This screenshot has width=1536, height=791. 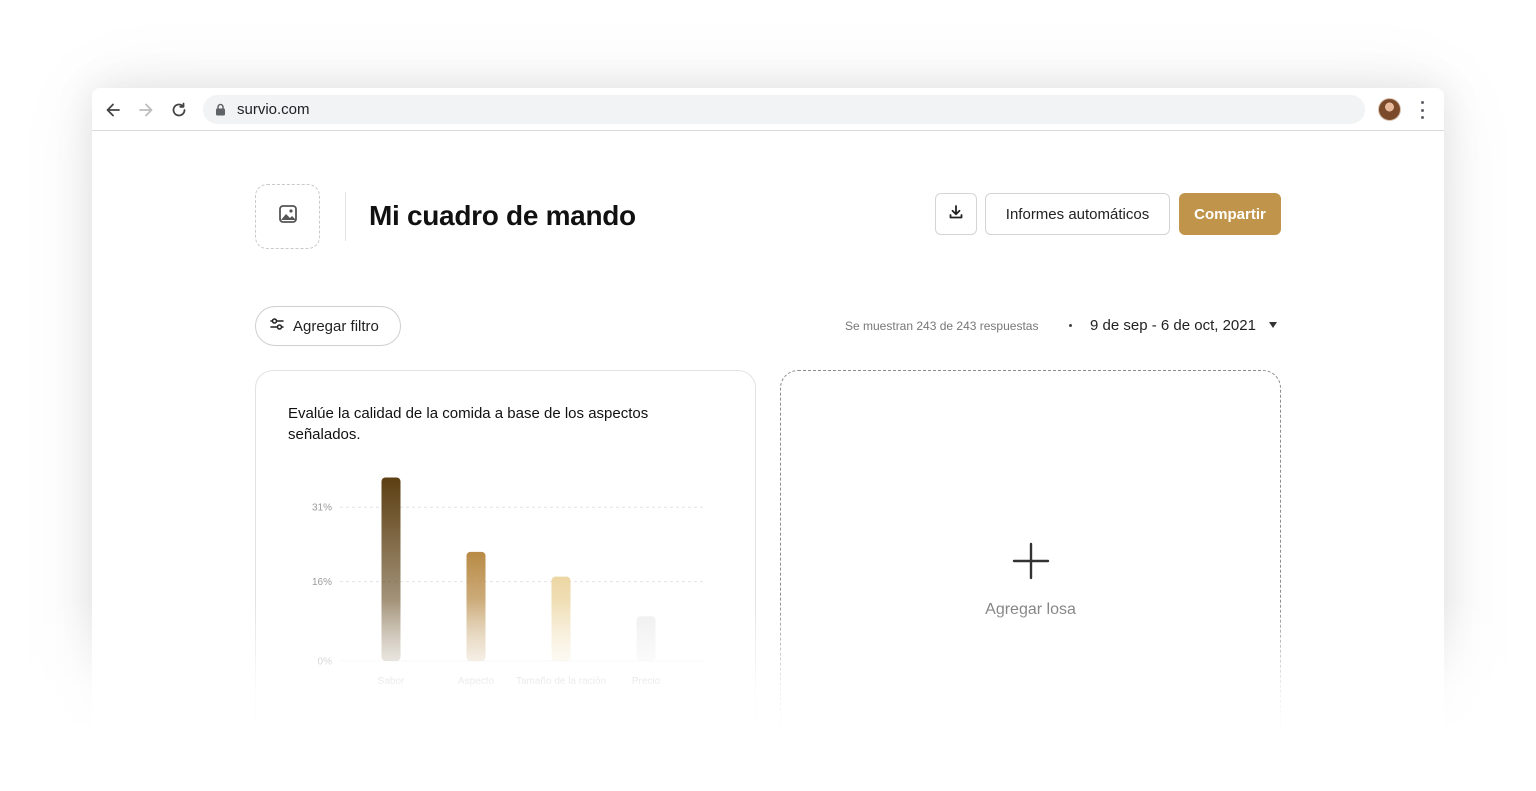 I want to click on arrow-right-icon, so click(x=146, y=110).